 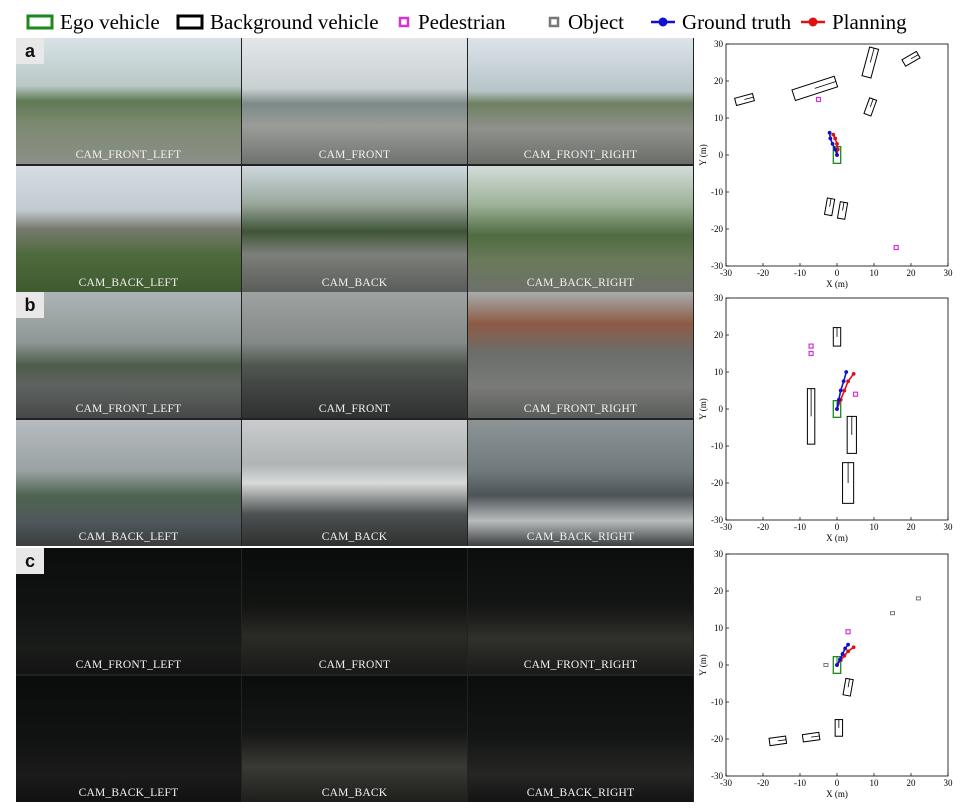 What do you see at coordinates (404, 22) in the screenshot?
I see `magenta-square-icon` at bounding box center [404, 22].